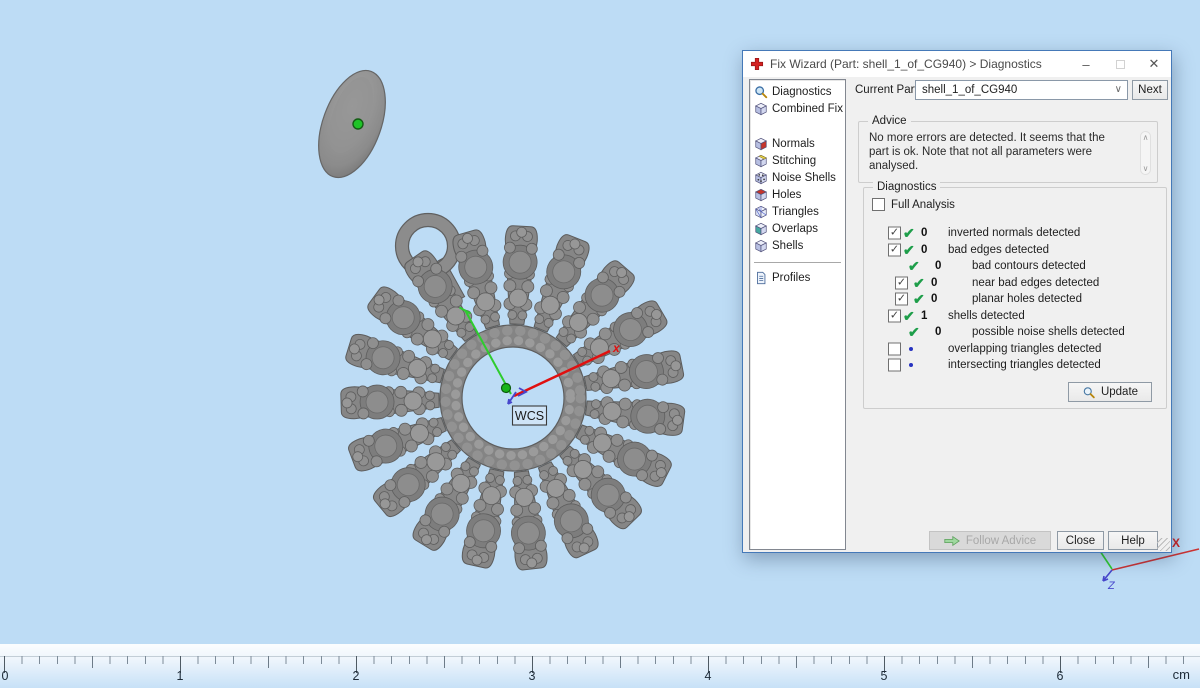 Image resolution: width=1200 pixels, height=688 pixels. I want to click on help-button: Help, so click(1133, 540).